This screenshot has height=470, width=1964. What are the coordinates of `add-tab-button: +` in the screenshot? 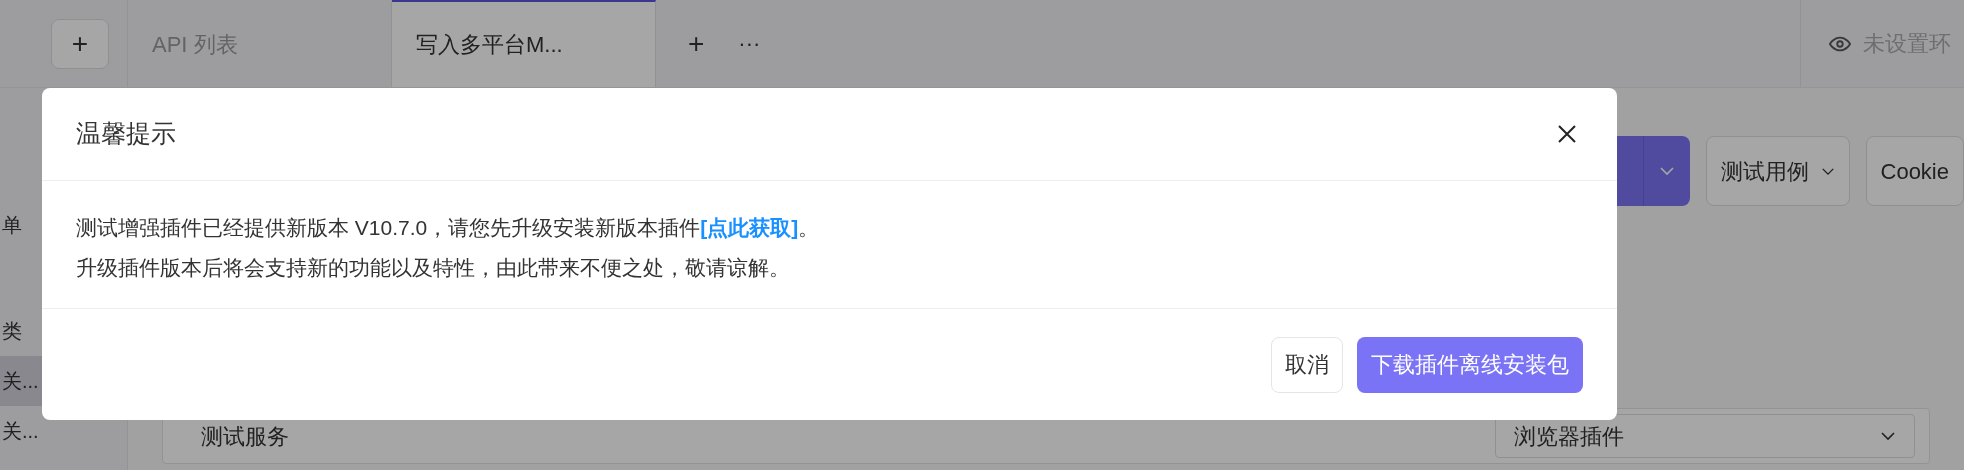 It's located at (696, 43).